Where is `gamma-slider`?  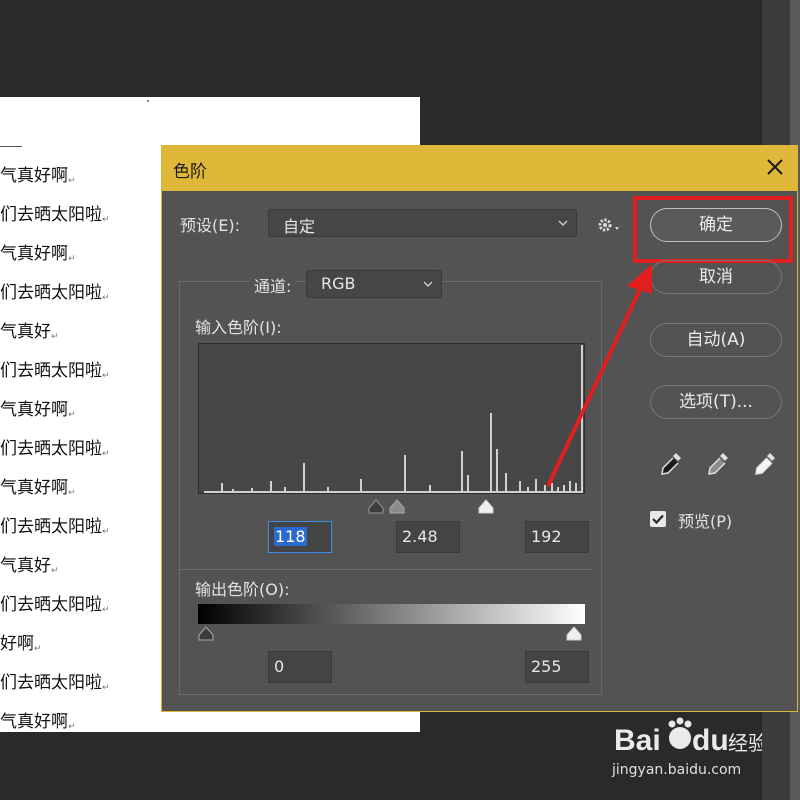
gamma-slider is located at coordinates (397, 506).